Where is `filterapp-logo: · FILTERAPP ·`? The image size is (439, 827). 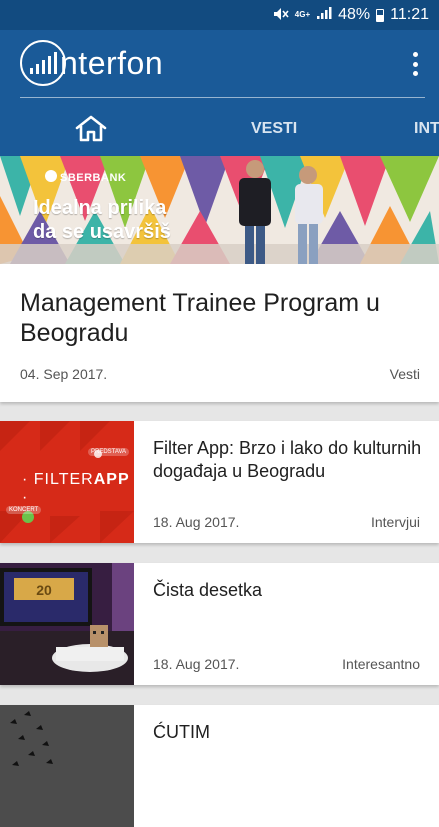
filterapp-logo: · FILTERAPP · is located at coordinates (76, 488).